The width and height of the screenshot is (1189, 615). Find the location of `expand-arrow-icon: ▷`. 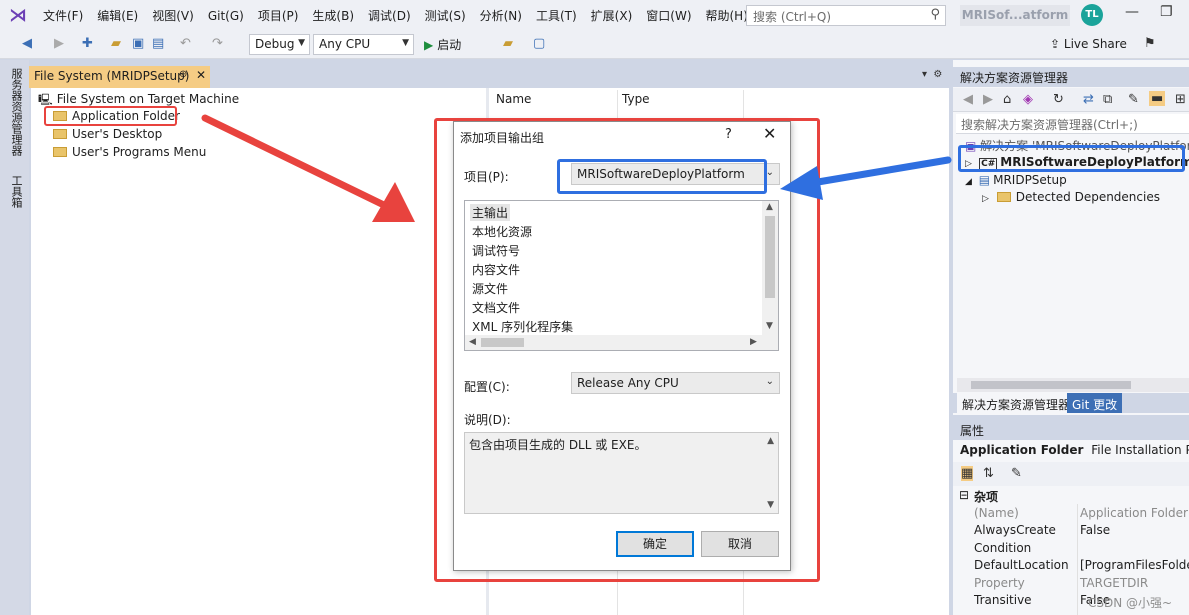

expand-arrow-icon: ▷ is located at coordinates (985, 199).